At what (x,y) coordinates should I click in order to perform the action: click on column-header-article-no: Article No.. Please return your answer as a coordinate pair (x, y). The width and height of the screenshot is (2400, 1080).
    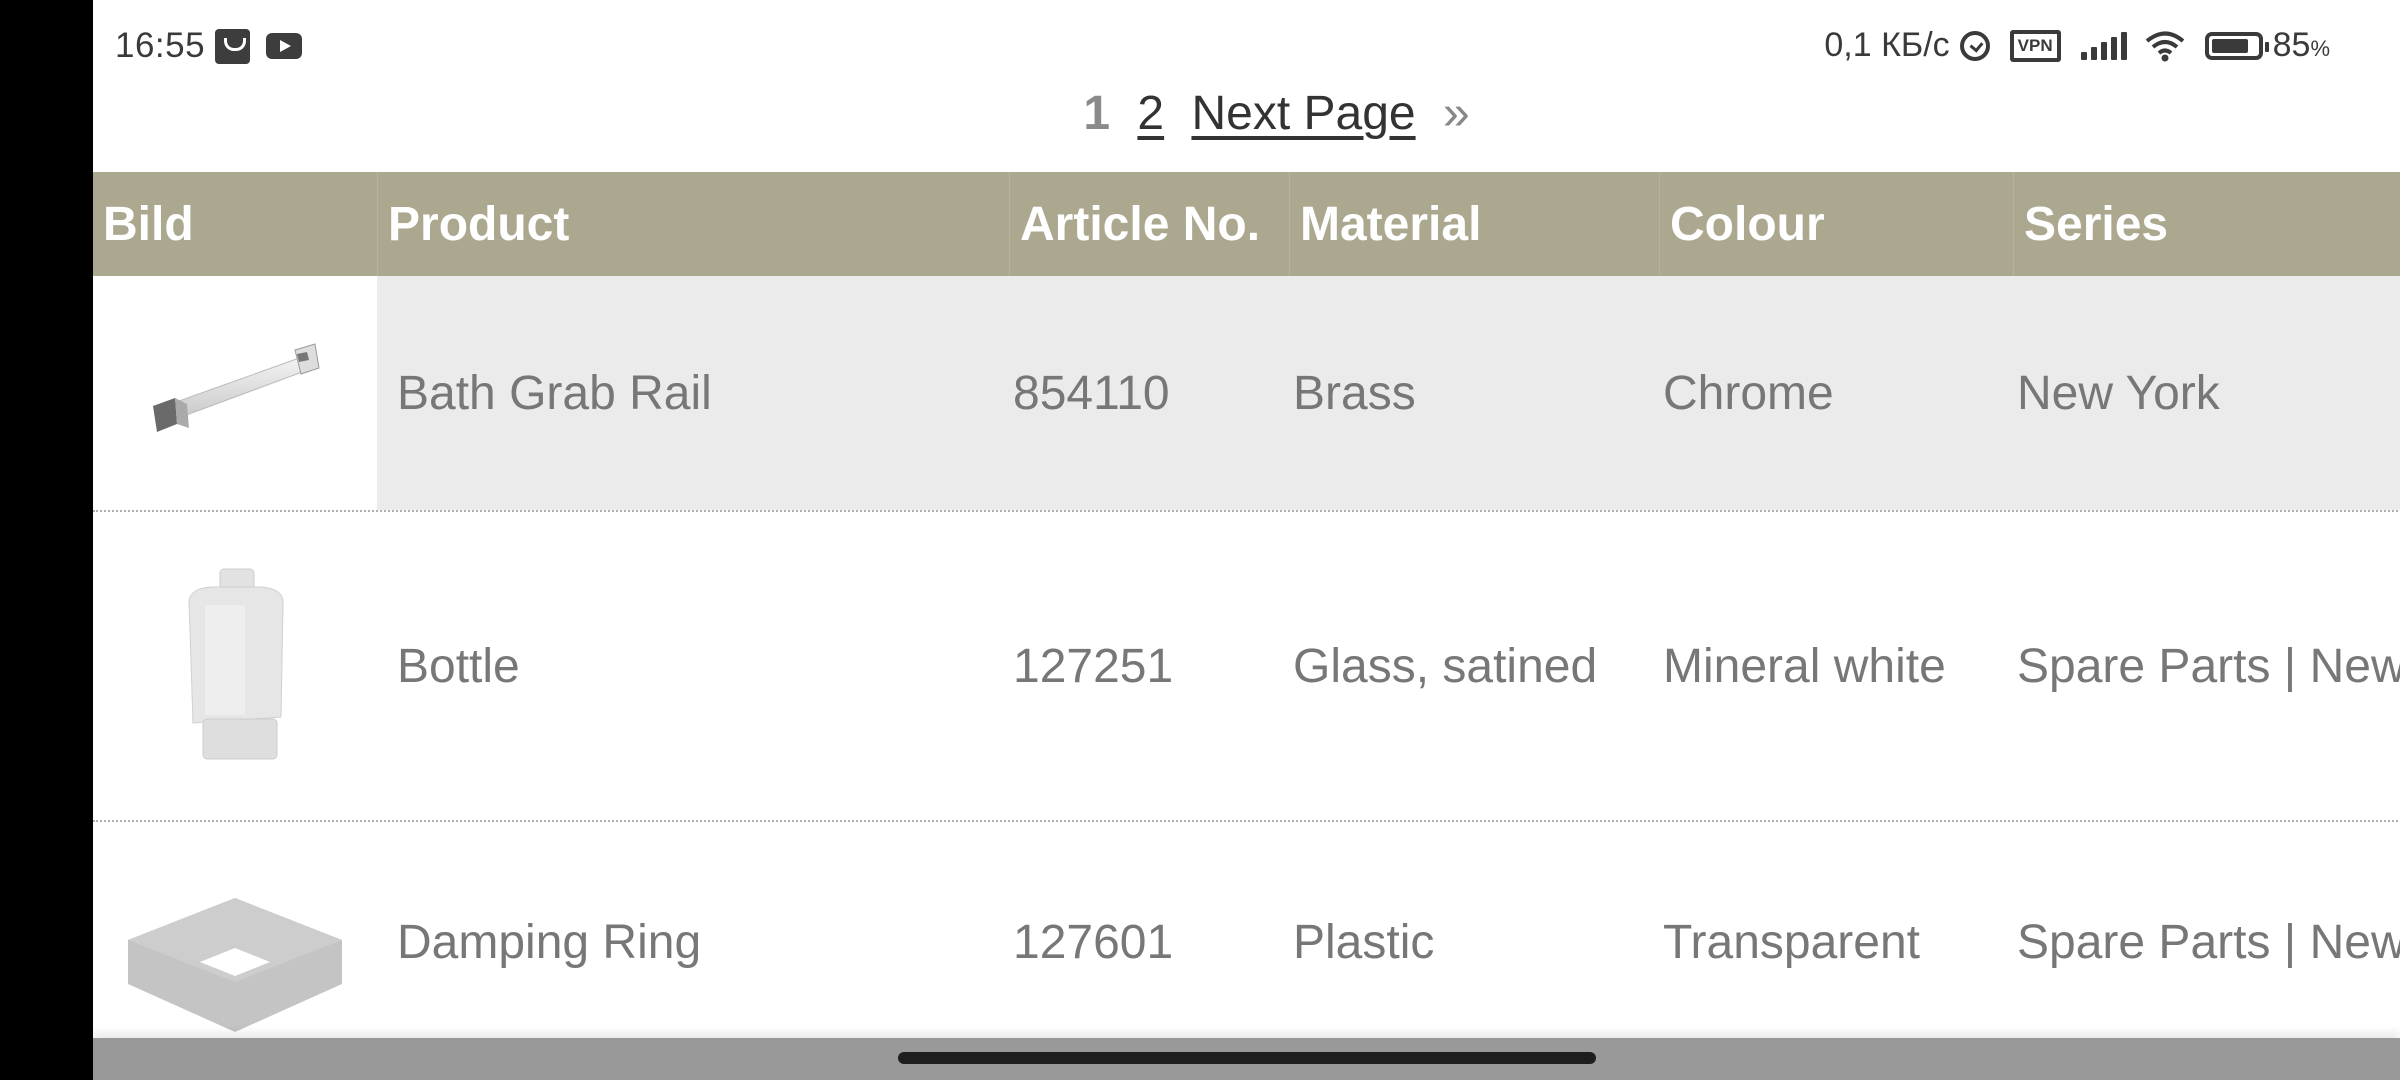
    Looking at the image, I should click on (1149, 224).